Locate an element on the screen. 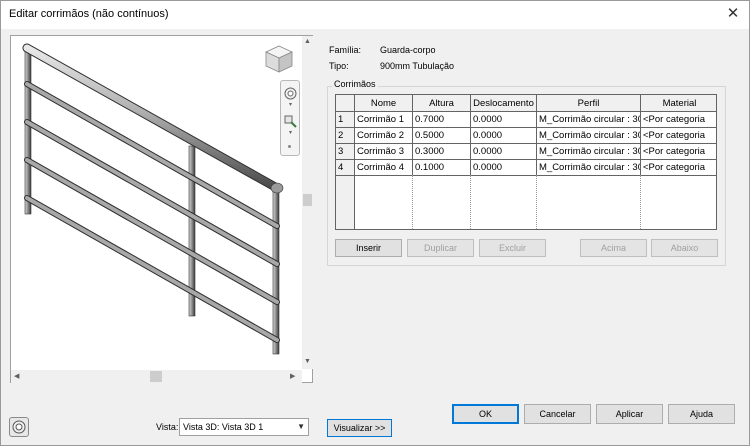  type-label: Tipo: is located at coordinates (339, 66).